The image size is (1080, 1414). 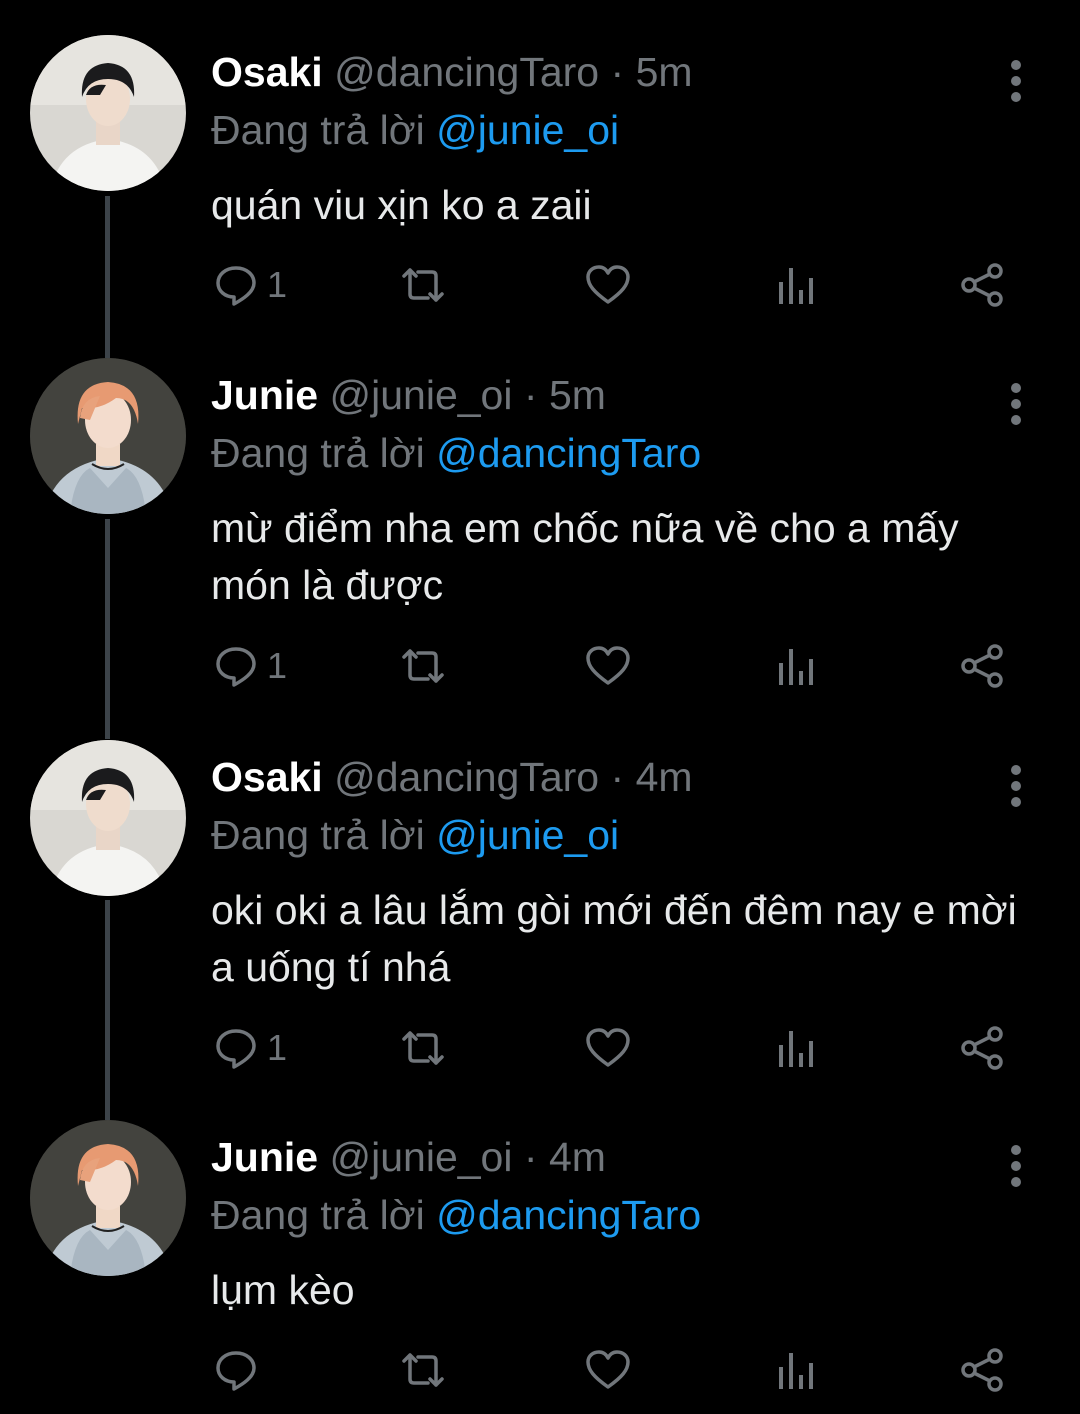 What do you see at coordinates (401, 205) in the screenshot?
I see `tweet-text: quán viu xịn ko a zaii` at bounding box center [401, 205].